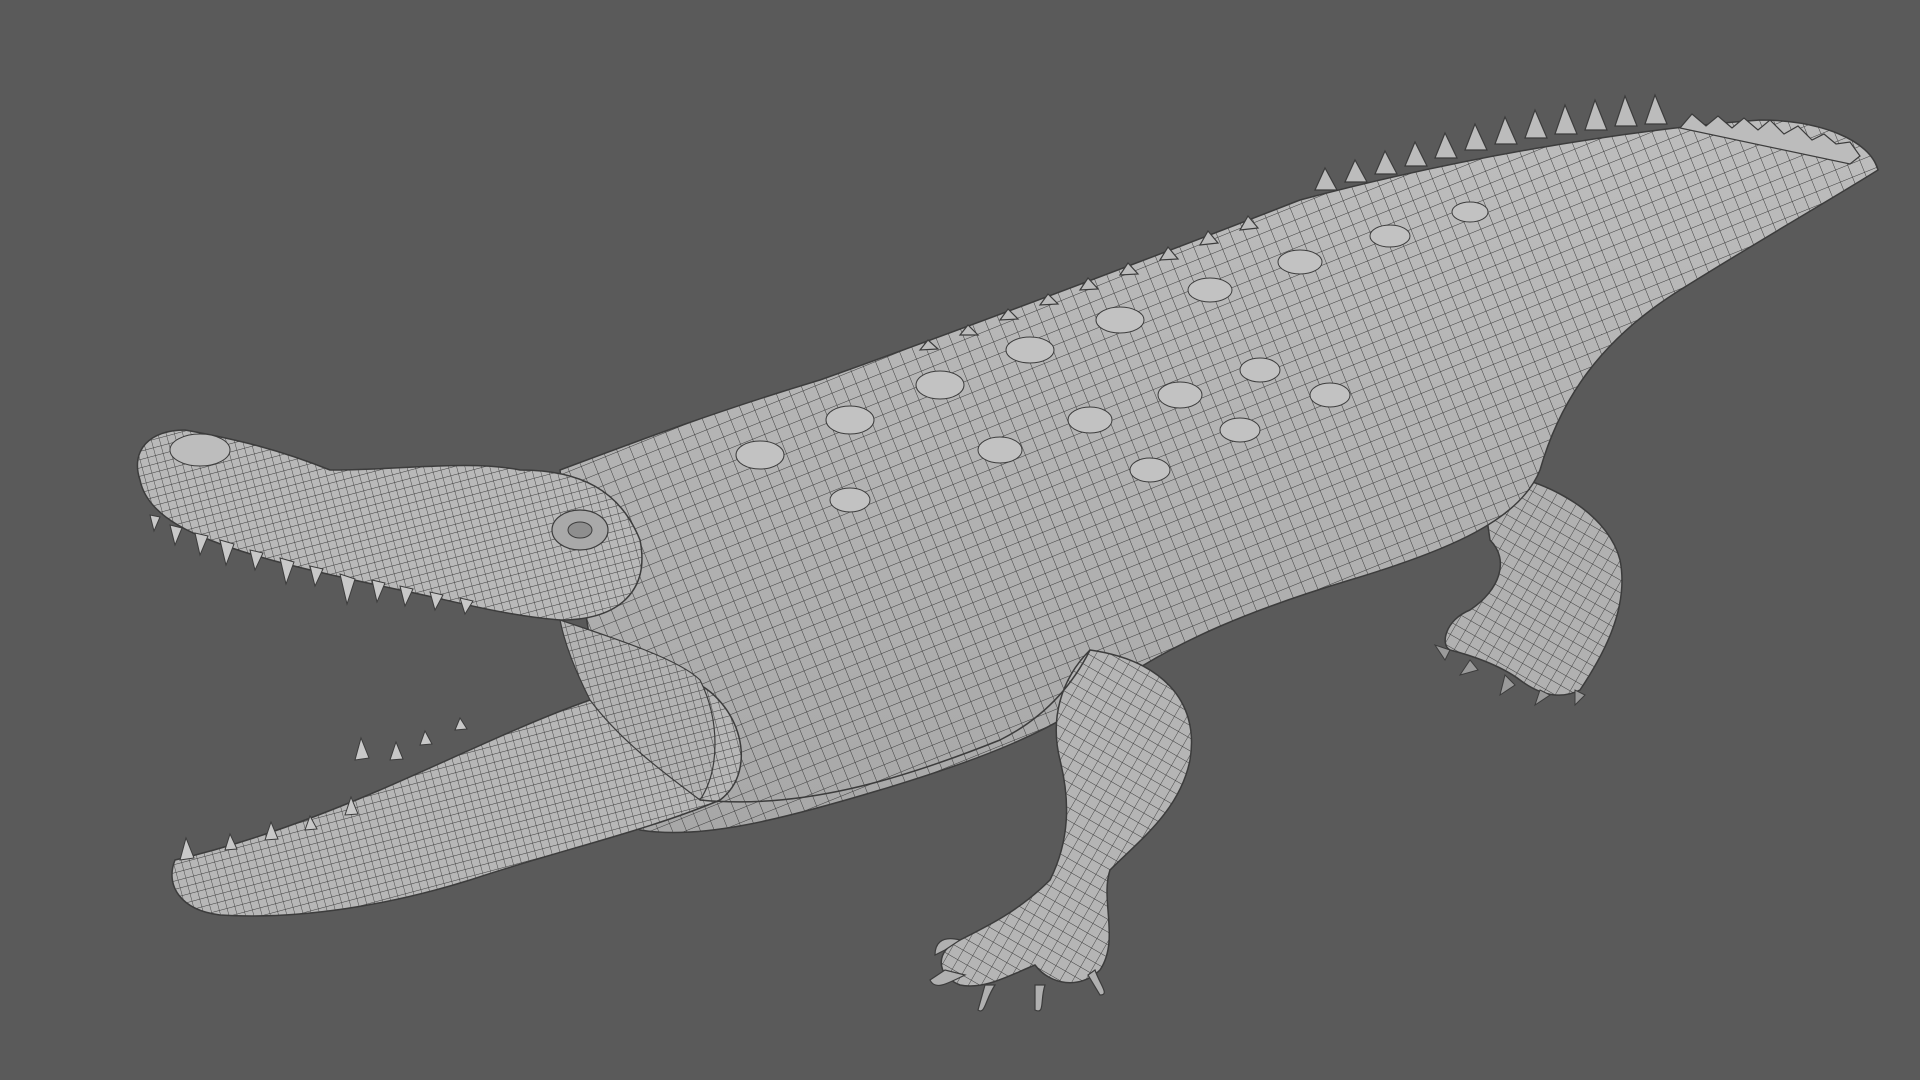 The height and width of the screenshot is (1080, 1920). Describe the element at coordinates (200, 450) in the screenshot. I see `nostril-bump` at that location.